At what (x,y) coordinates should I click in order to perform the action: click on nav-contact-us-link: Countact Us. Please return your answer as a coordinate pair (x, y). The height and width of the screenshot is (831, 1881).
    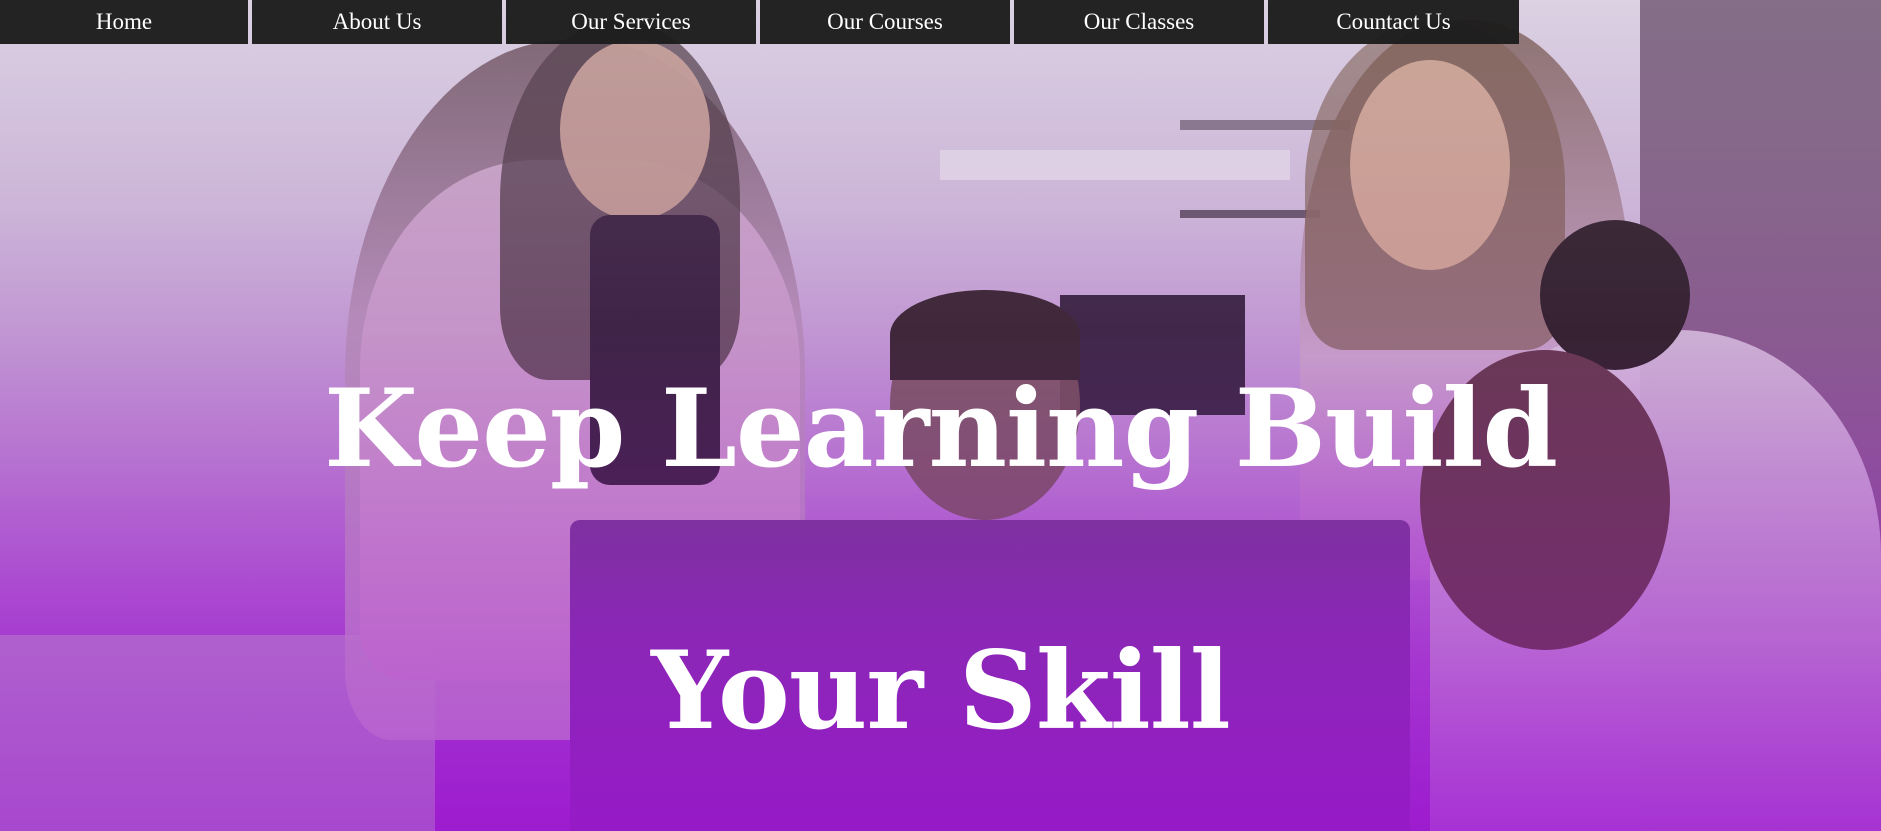
    Looking at the image, I should click on (1393, 22).